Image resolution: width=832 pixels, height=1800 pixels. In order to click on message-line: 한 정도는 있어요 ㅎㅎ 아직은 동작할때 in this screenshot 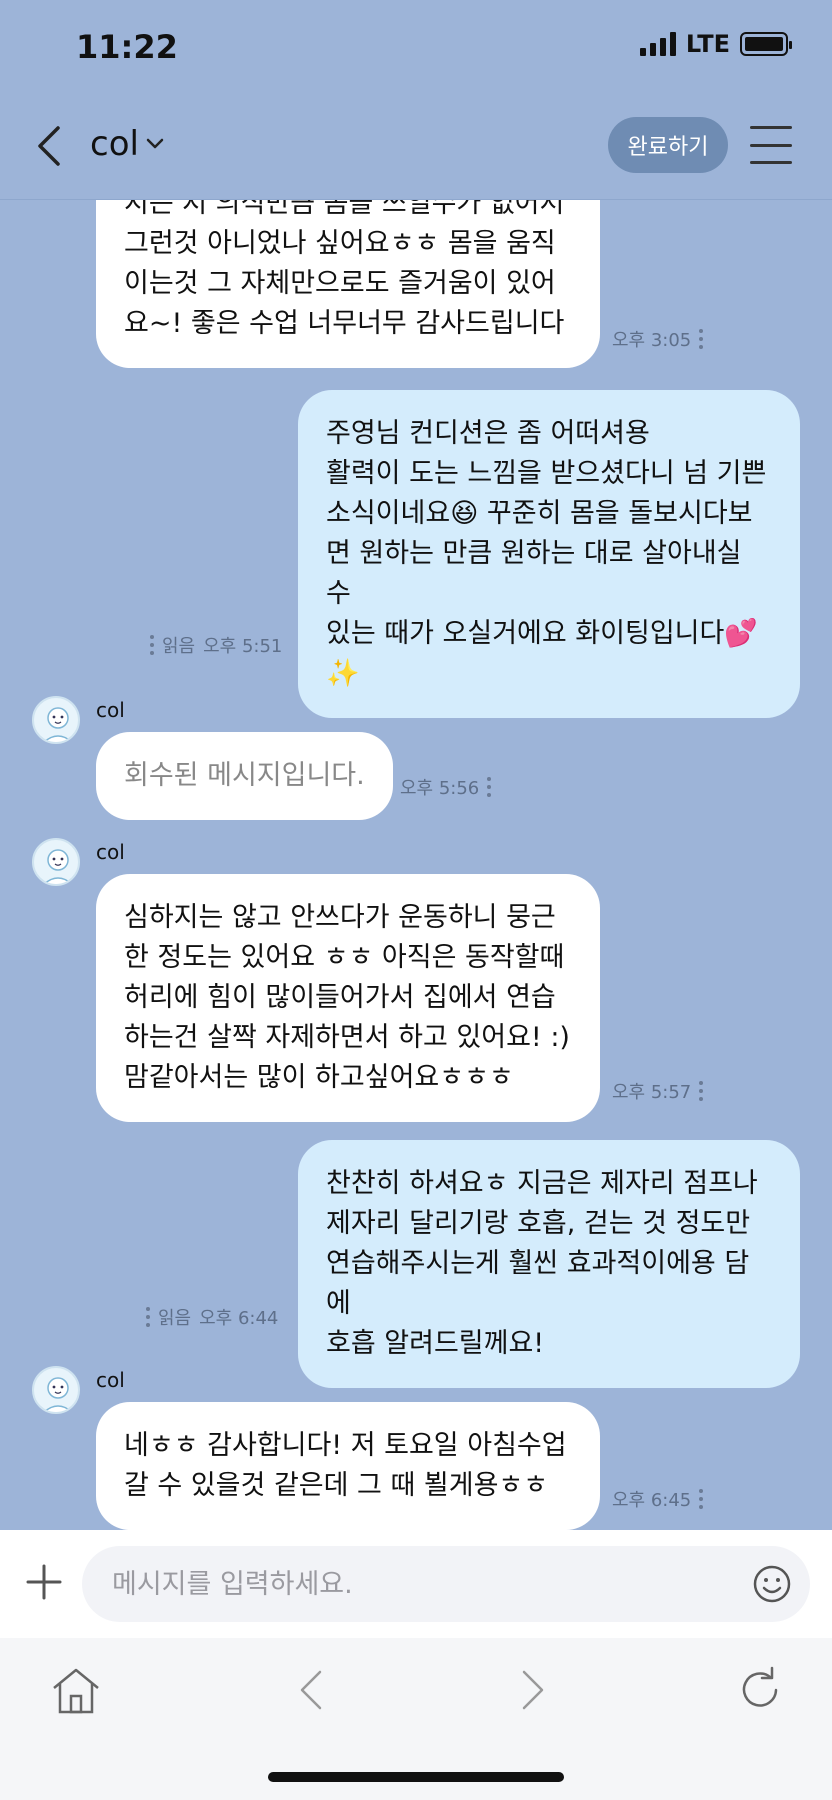, I will do `click(344, 957)`.